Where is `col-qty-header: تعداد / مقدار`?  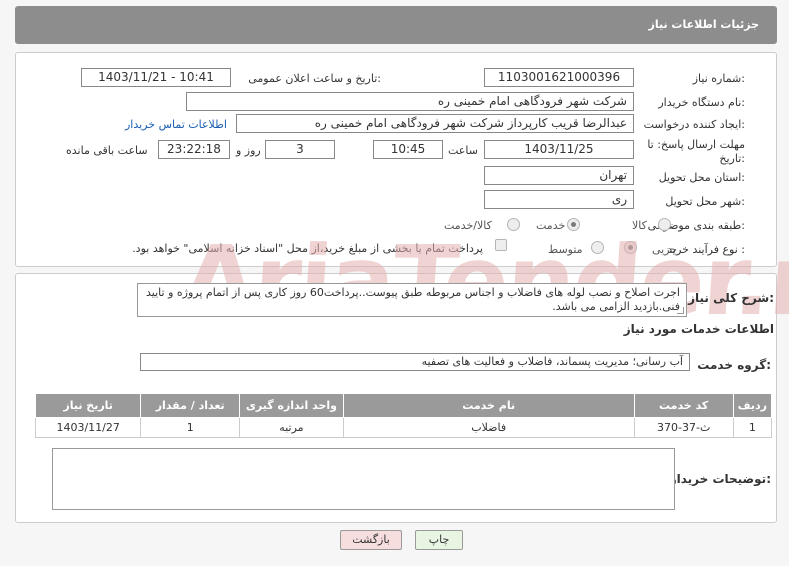
col-qty-header: تعداد / مقدار is located at coordinates (190, 405).